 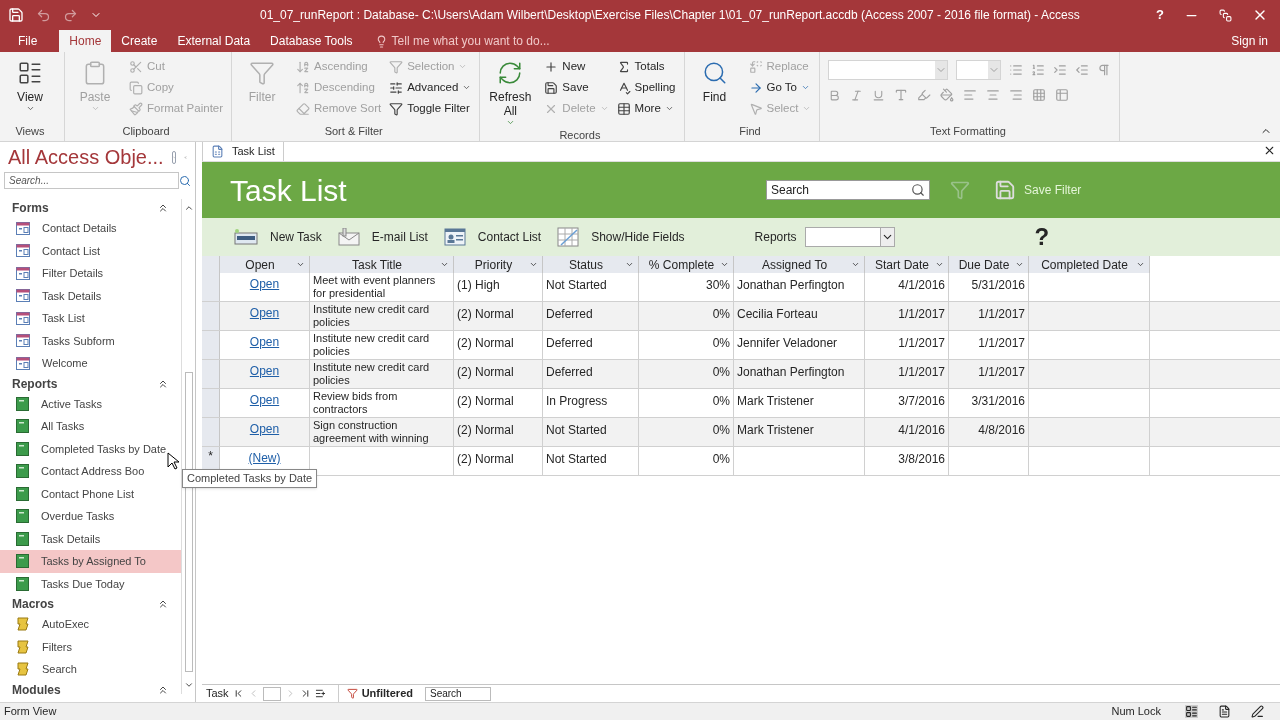 I want to click on ribbon-button: Refresh All, so click(x=510, y=91).